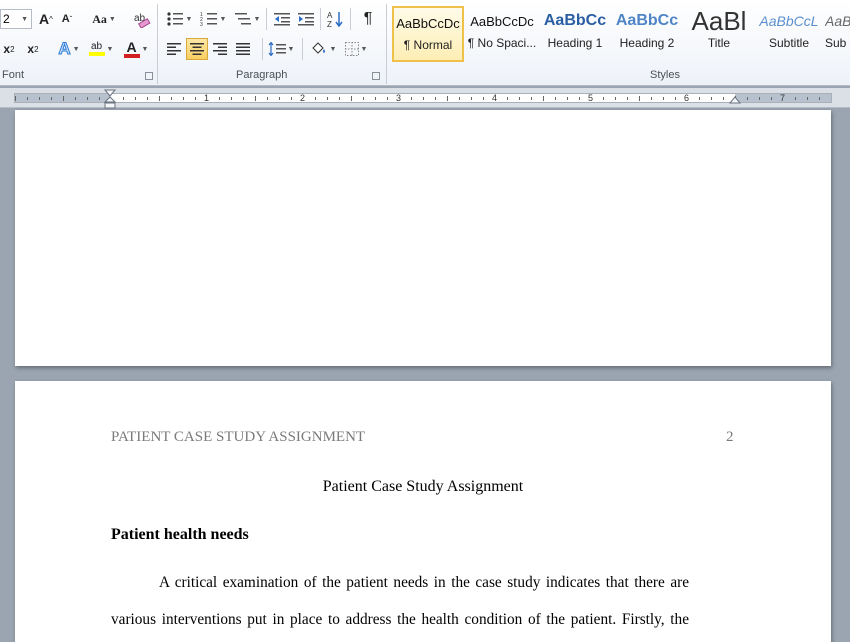 Image resolution: width=850 pixels, height=642 pixels. What do you see at coordinates (238, 437) in the screenshot?
I see `running-header: PATIENT CASE STUDY ASSIGNMENT` at bounding box center [238, 437].